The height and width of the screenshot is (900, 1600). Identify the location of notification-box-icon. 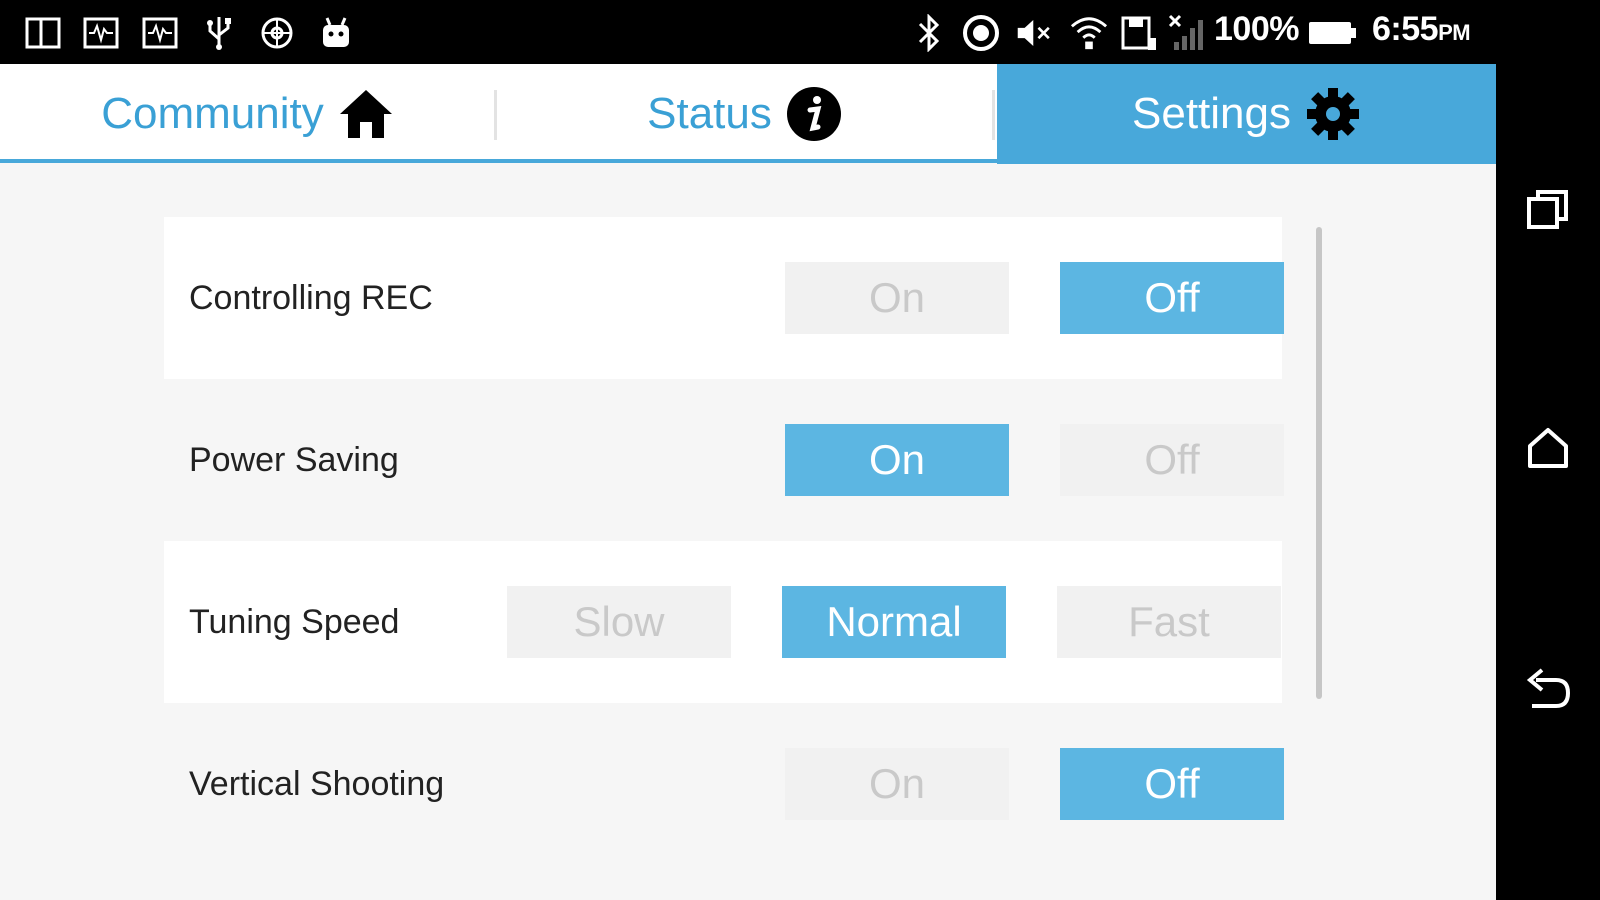
(43, 33).